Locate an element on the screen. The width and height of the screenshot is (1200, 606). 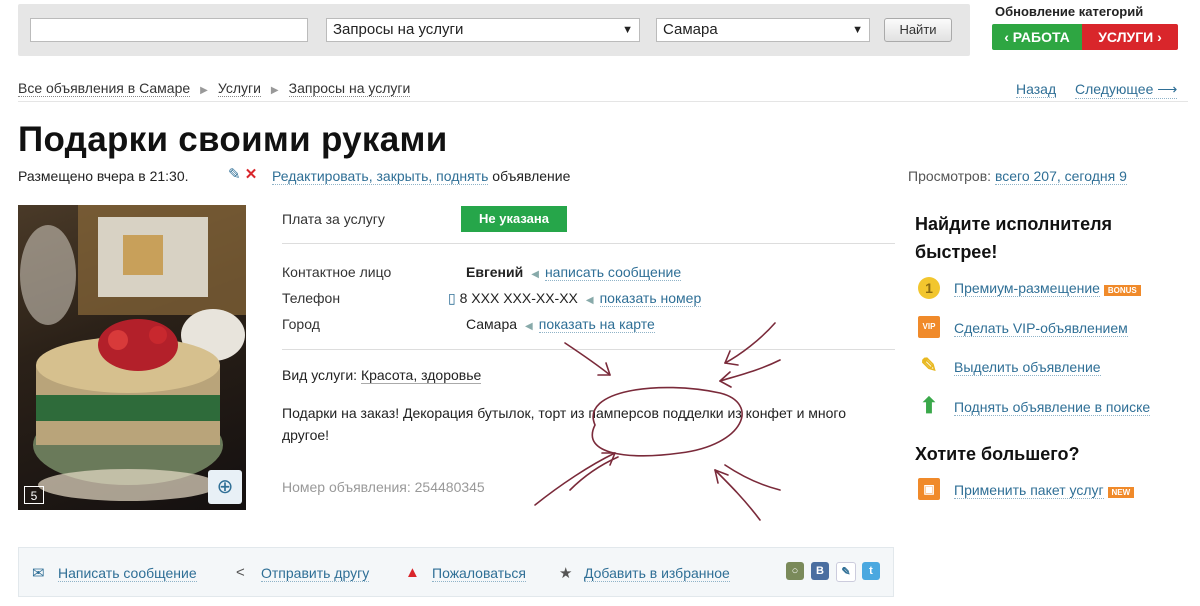
zoom-icon: ⊕ is located at coordinates (225, 487).